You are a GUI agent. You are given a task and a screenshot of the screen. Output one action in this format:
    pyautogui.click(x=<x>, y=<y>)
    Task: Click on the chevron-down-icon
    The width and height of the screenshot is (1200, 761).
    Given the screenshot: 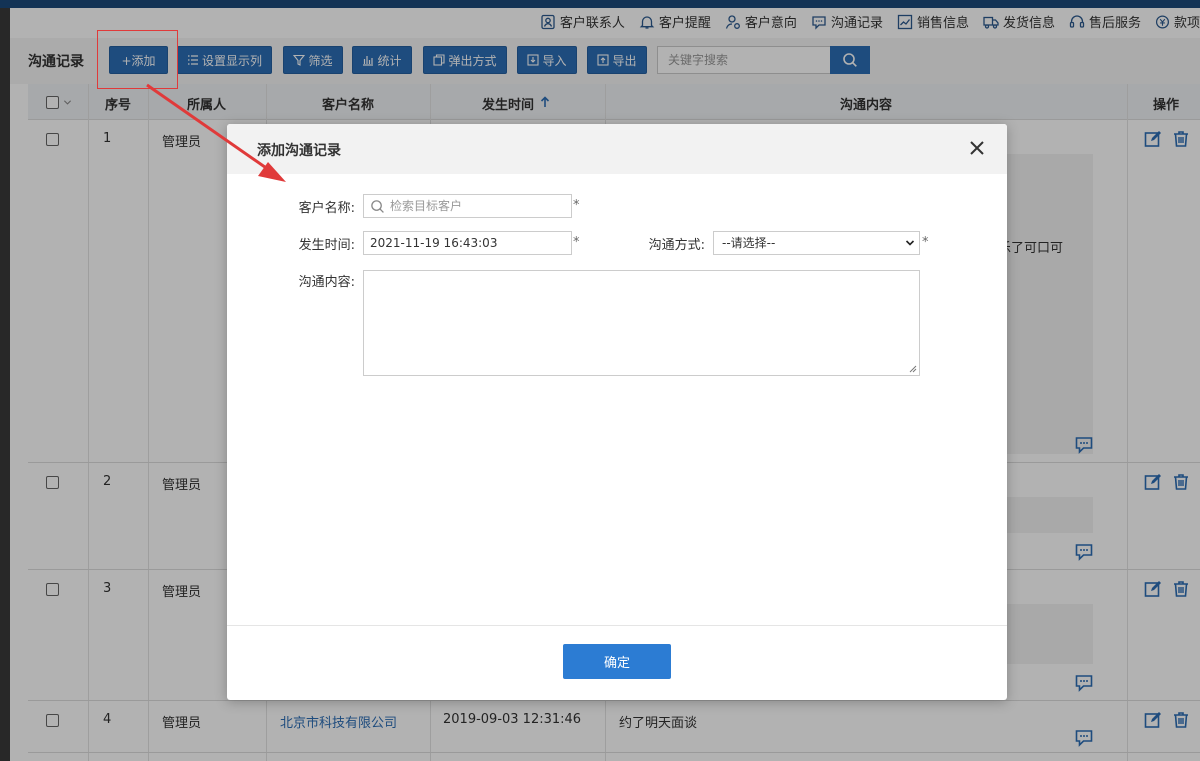 What is the action you would take?
    pyautogui.click(x=910, y=243)
    